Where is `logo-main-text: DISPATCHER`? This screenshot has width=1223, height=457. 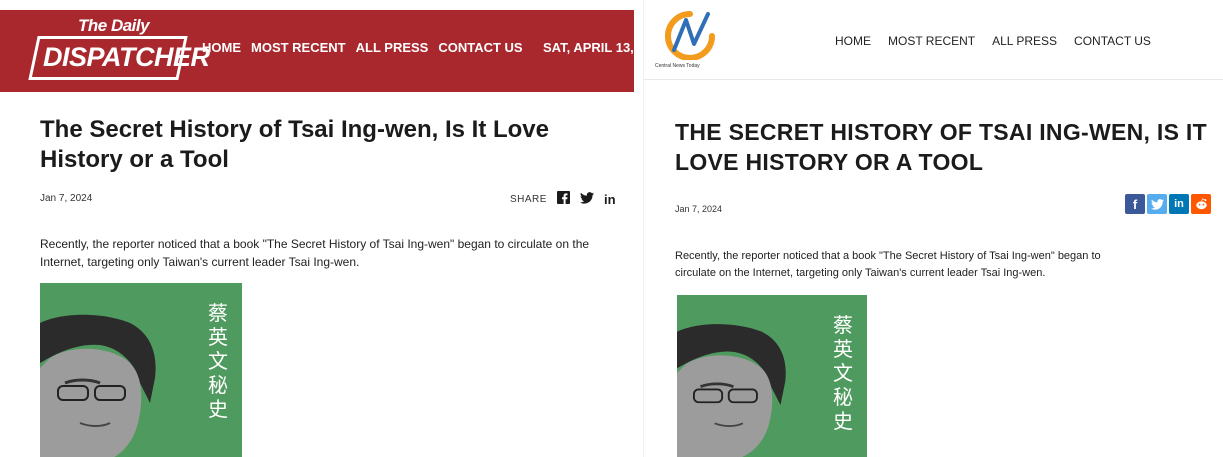 logo-main-text: DISPATCHER is located at coordinates (126, 57).